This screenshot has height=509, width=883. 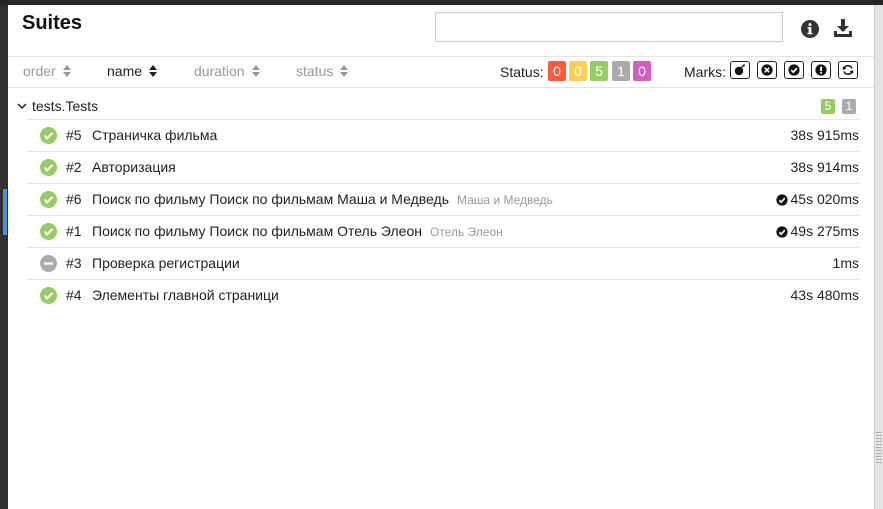 I want to click on sort-status-label: status, so click(x=315, y=71).